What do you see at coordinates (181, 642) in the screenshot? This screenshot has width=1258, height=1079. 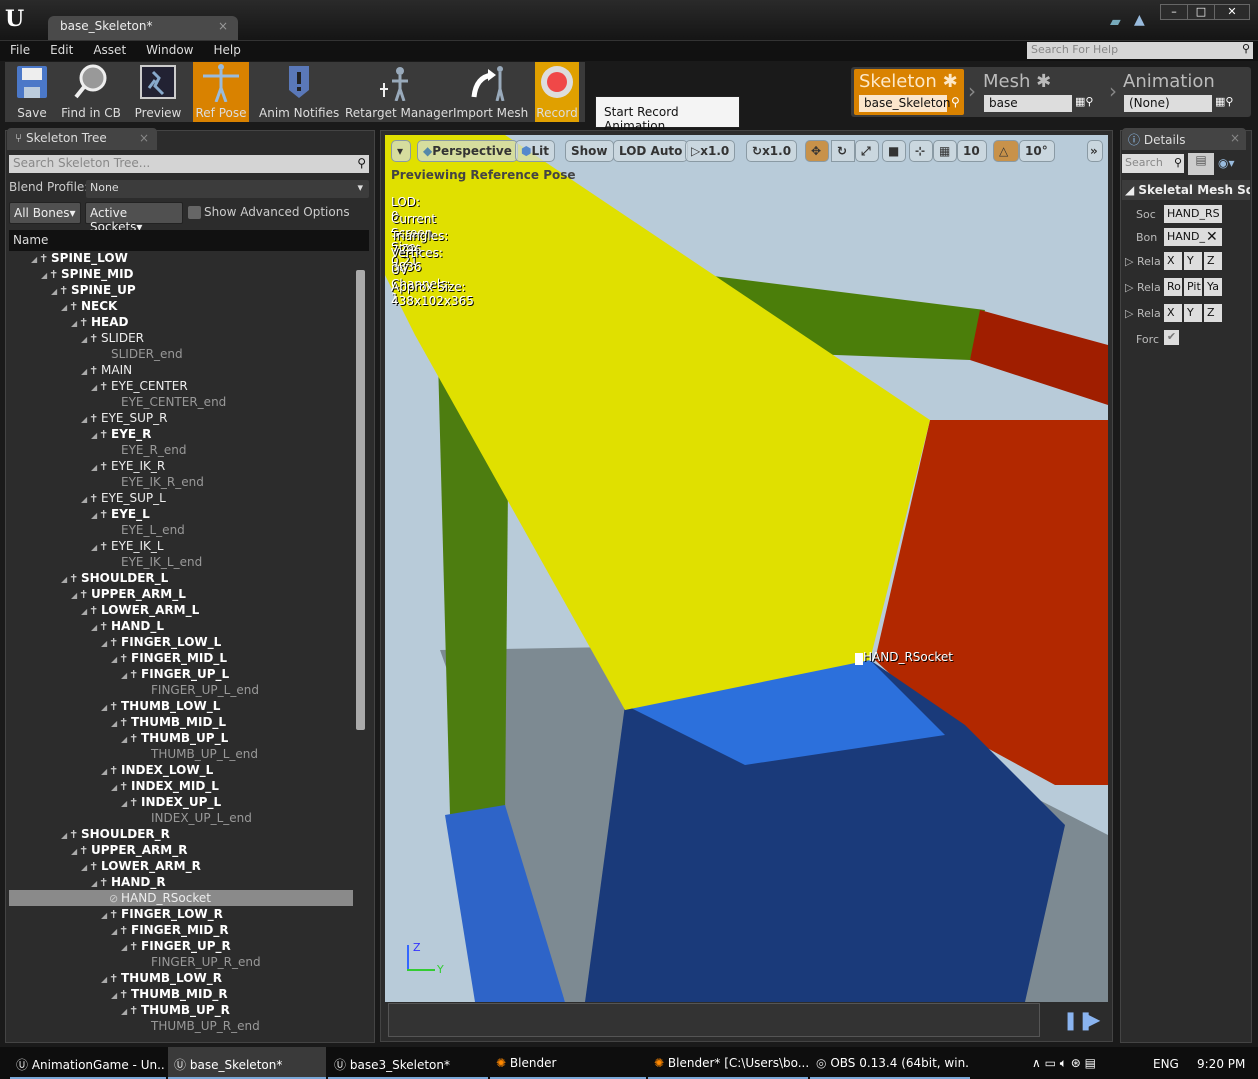 I see `tree-row: ◢ ✝ FINGER_LOW_L` at bounding box center [181, 642].